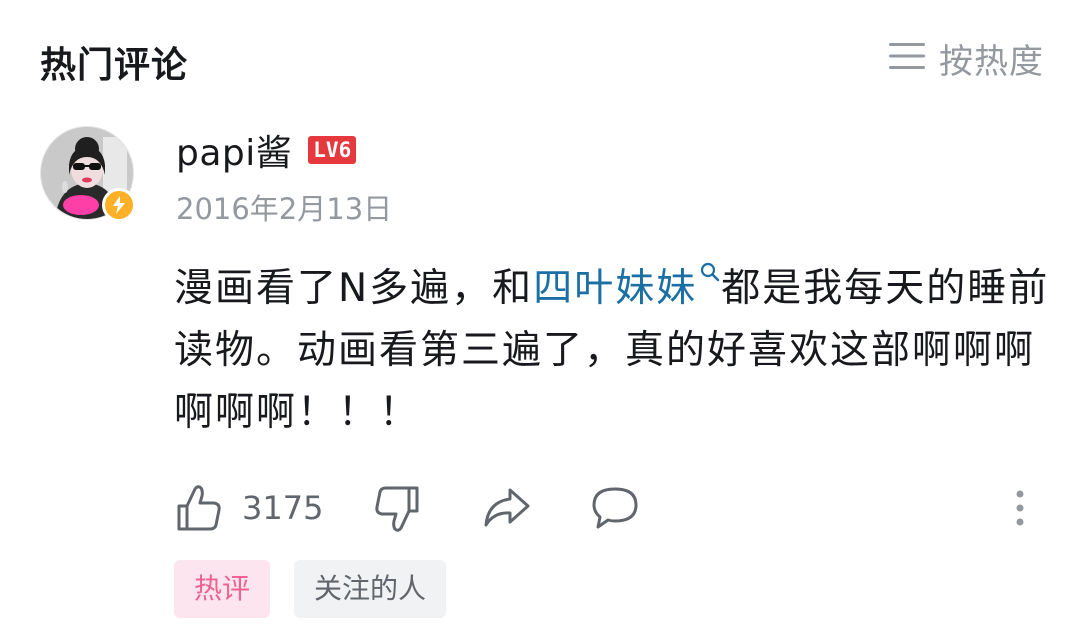 The height and width of the screenshot is (624, 1080). I want to click on speech-bubble-icon, so click(615, 508).